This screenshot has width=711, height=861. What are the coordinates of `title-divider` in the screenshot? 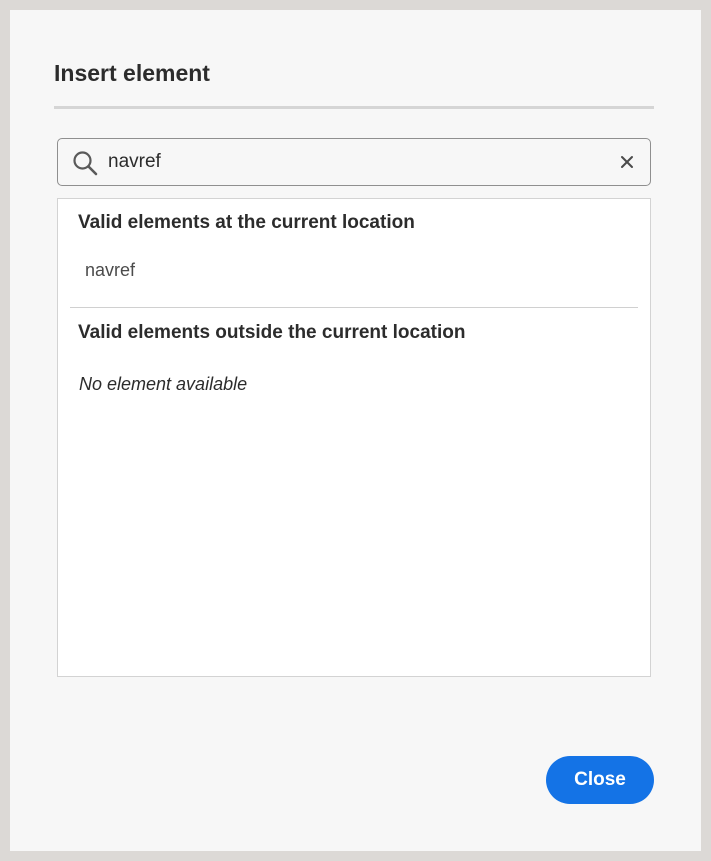 It's located at (354, 107).